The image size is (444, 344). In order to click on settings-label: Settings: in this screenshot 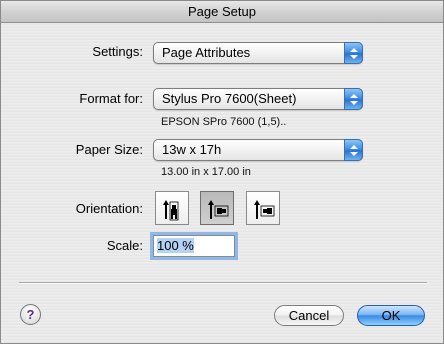, I will do `click(117, 51)`.